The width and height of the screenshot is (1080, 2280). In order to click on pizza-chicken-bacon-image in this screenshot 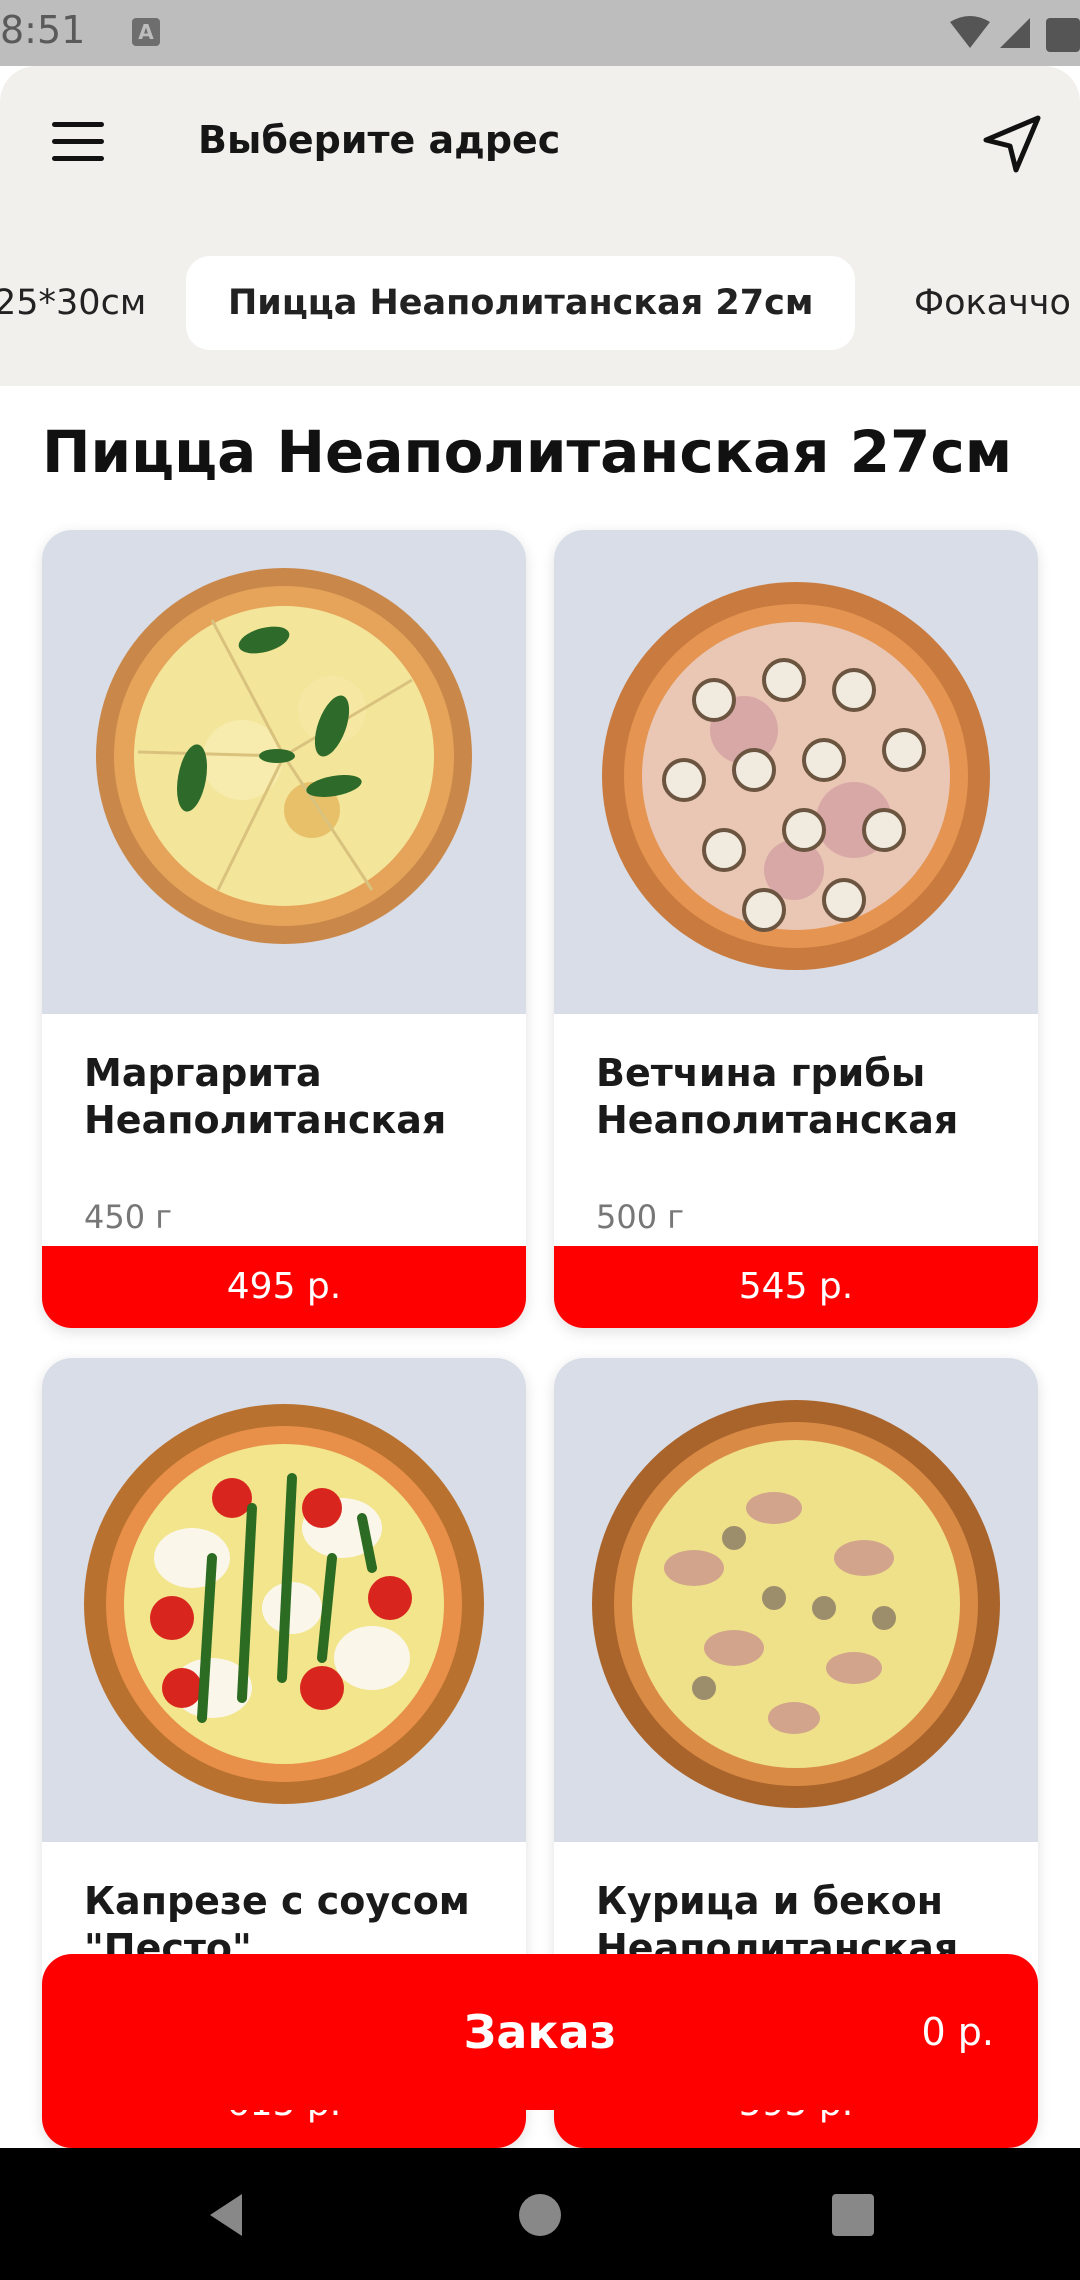, I will do `click(796, 1604)`.